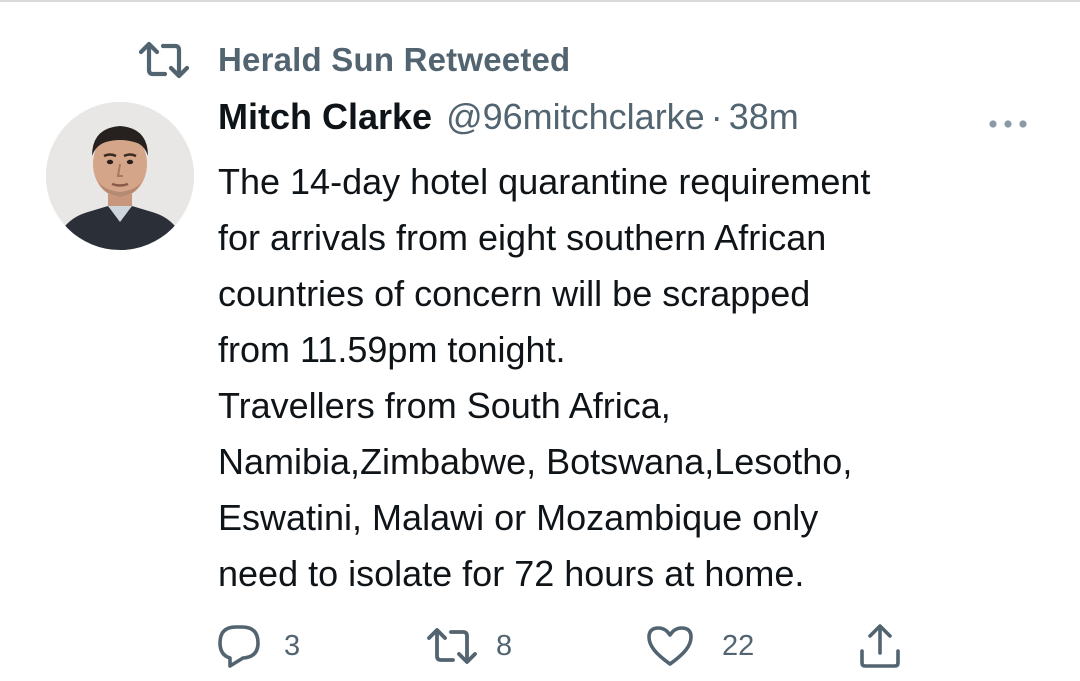 Image resolution: width=1080 pixels, height=681 pixels. I want to click on social-context: Herald Sun Retweeted, so click(354, 60).